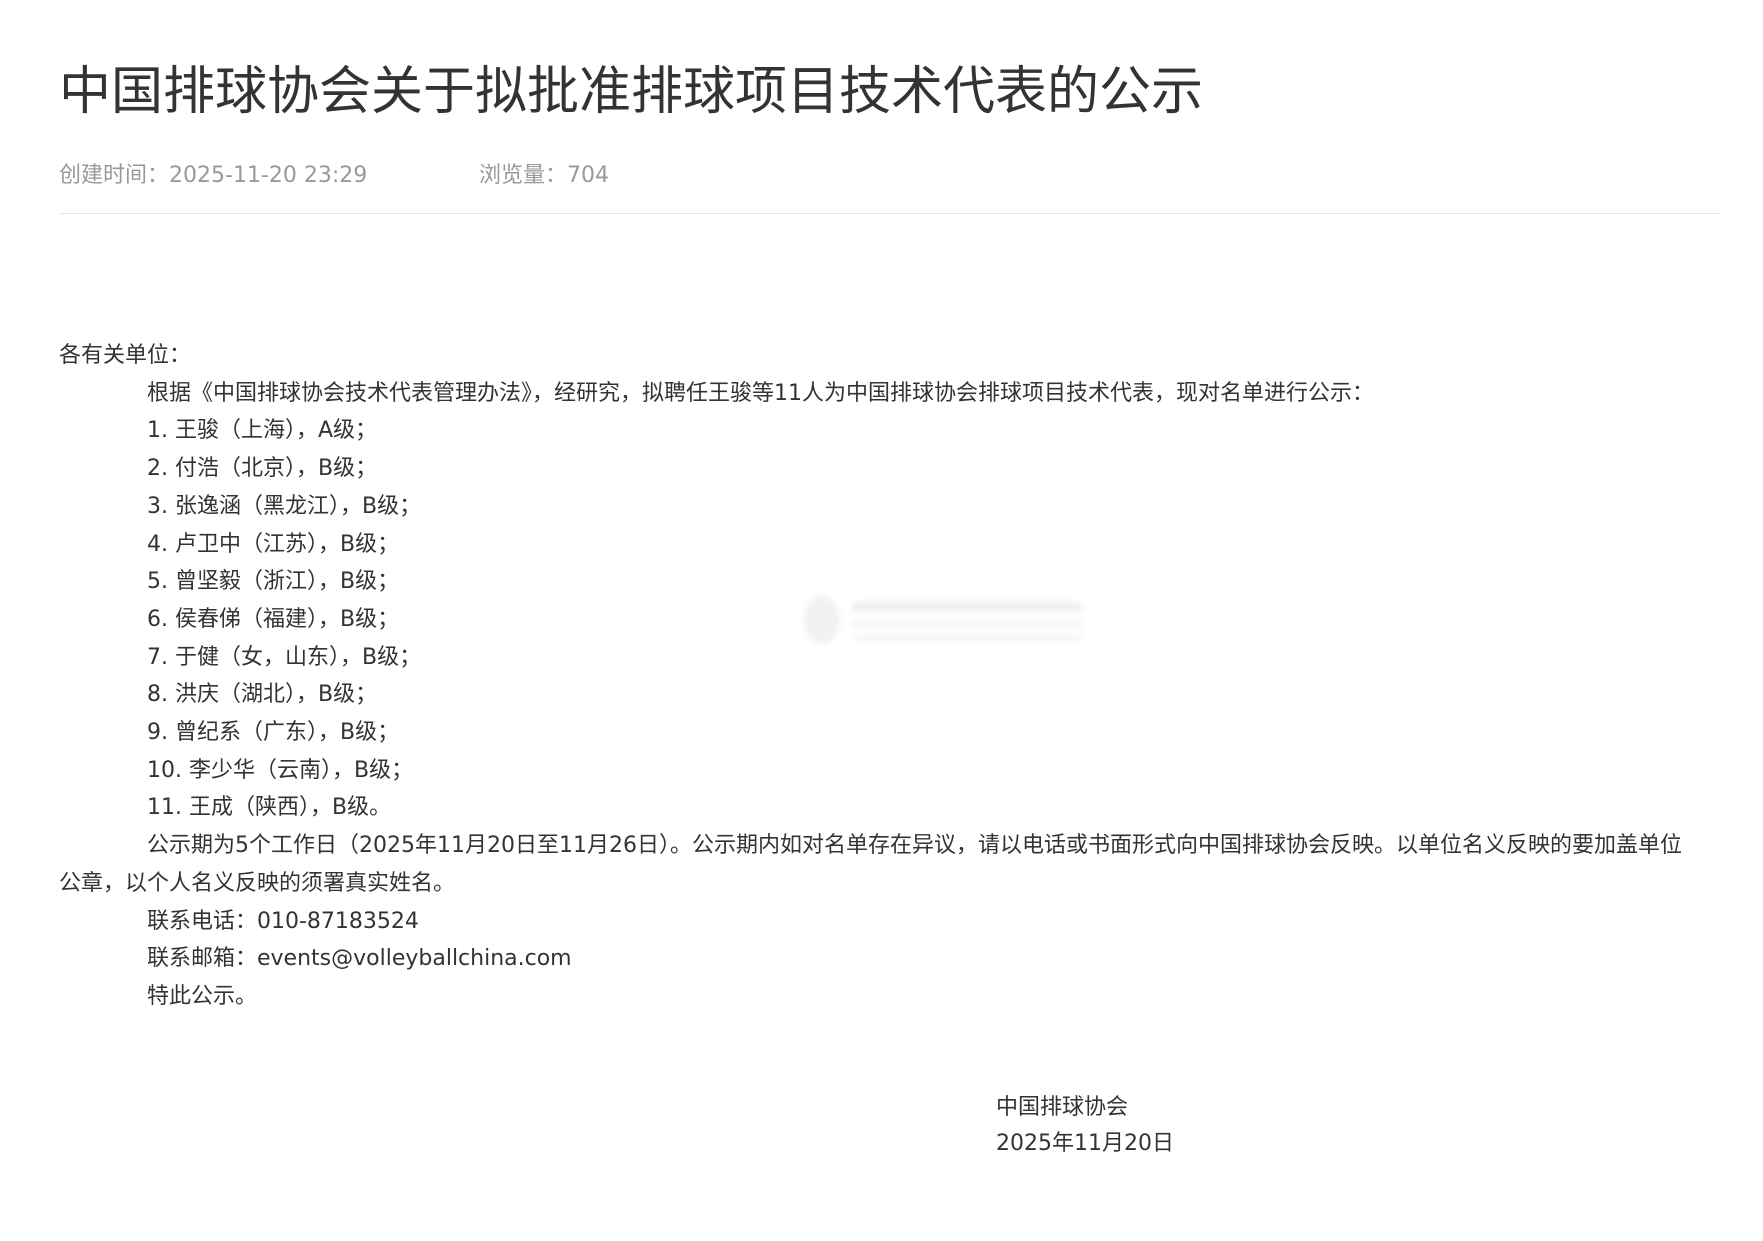 This screenshot has width=1763, height=1241. What do you see at coordinates (280, 770) in the screenshot?
I see `list-item: 10. 李少华（云南），B级；` at bounding box center [280, 770].